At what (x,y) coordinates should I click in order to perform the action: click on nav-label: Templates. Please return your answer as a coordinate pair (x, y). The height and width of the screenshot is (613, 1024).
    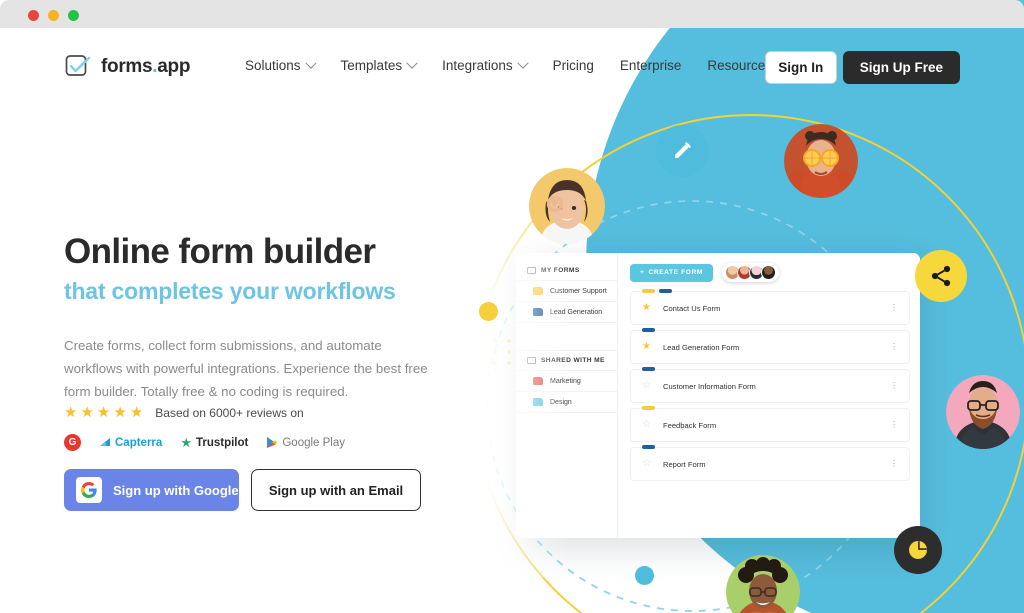
    Looking at the image, I should click on (371, 65).